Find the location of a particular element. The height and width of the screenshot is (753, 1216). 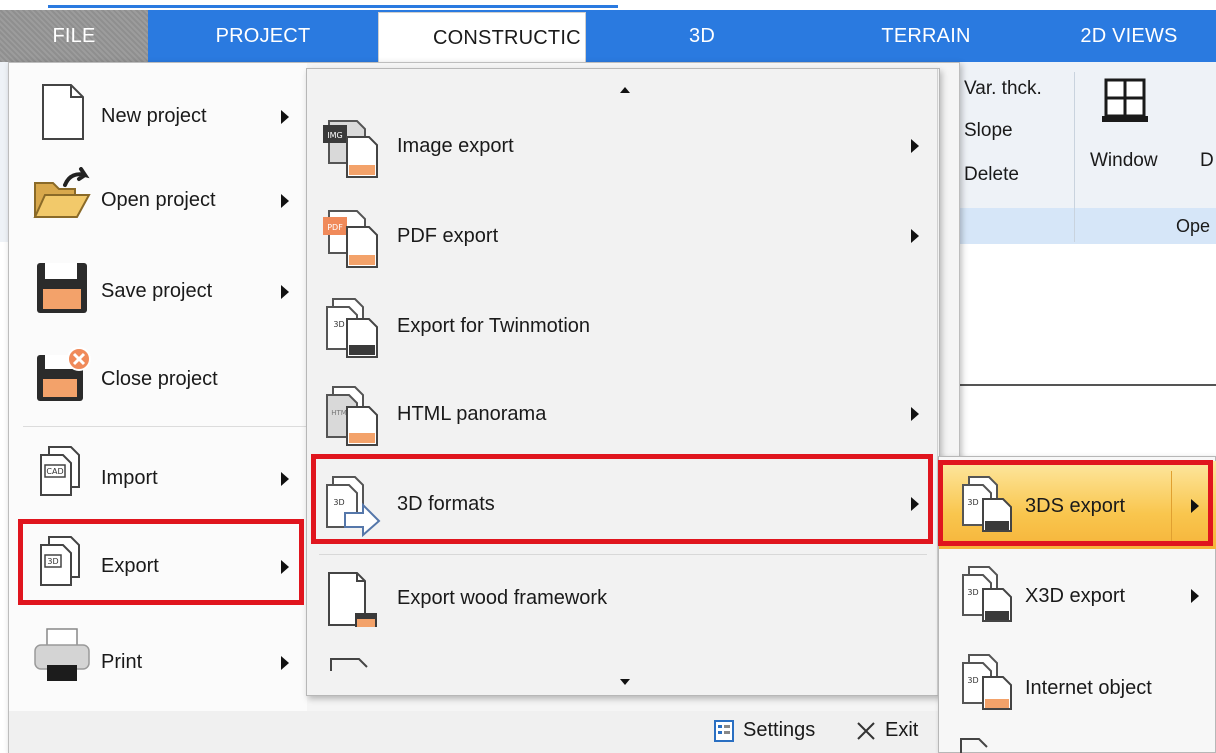

wood-framework-export-icon is located at coordinates (352, 599).